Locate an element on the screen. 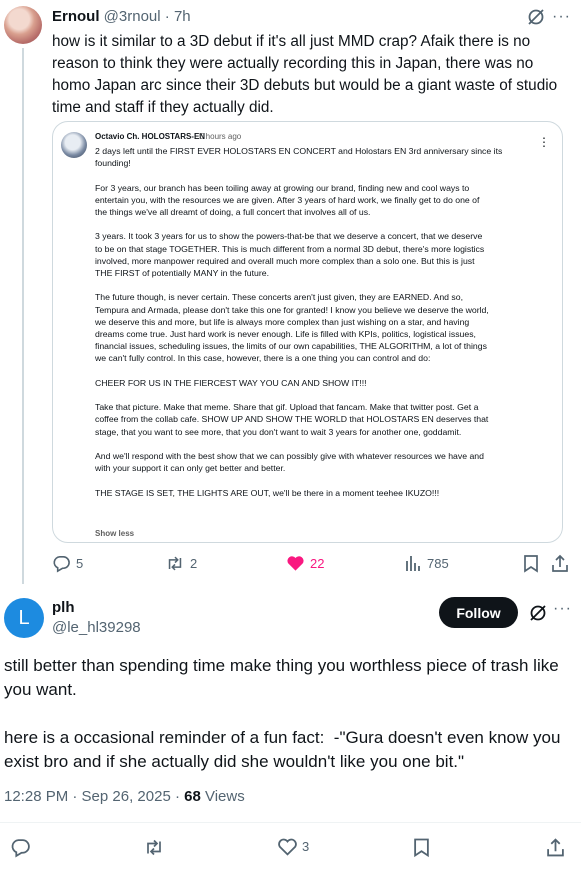  author-handle: @3rnoul is located at coordinates (132, 16).